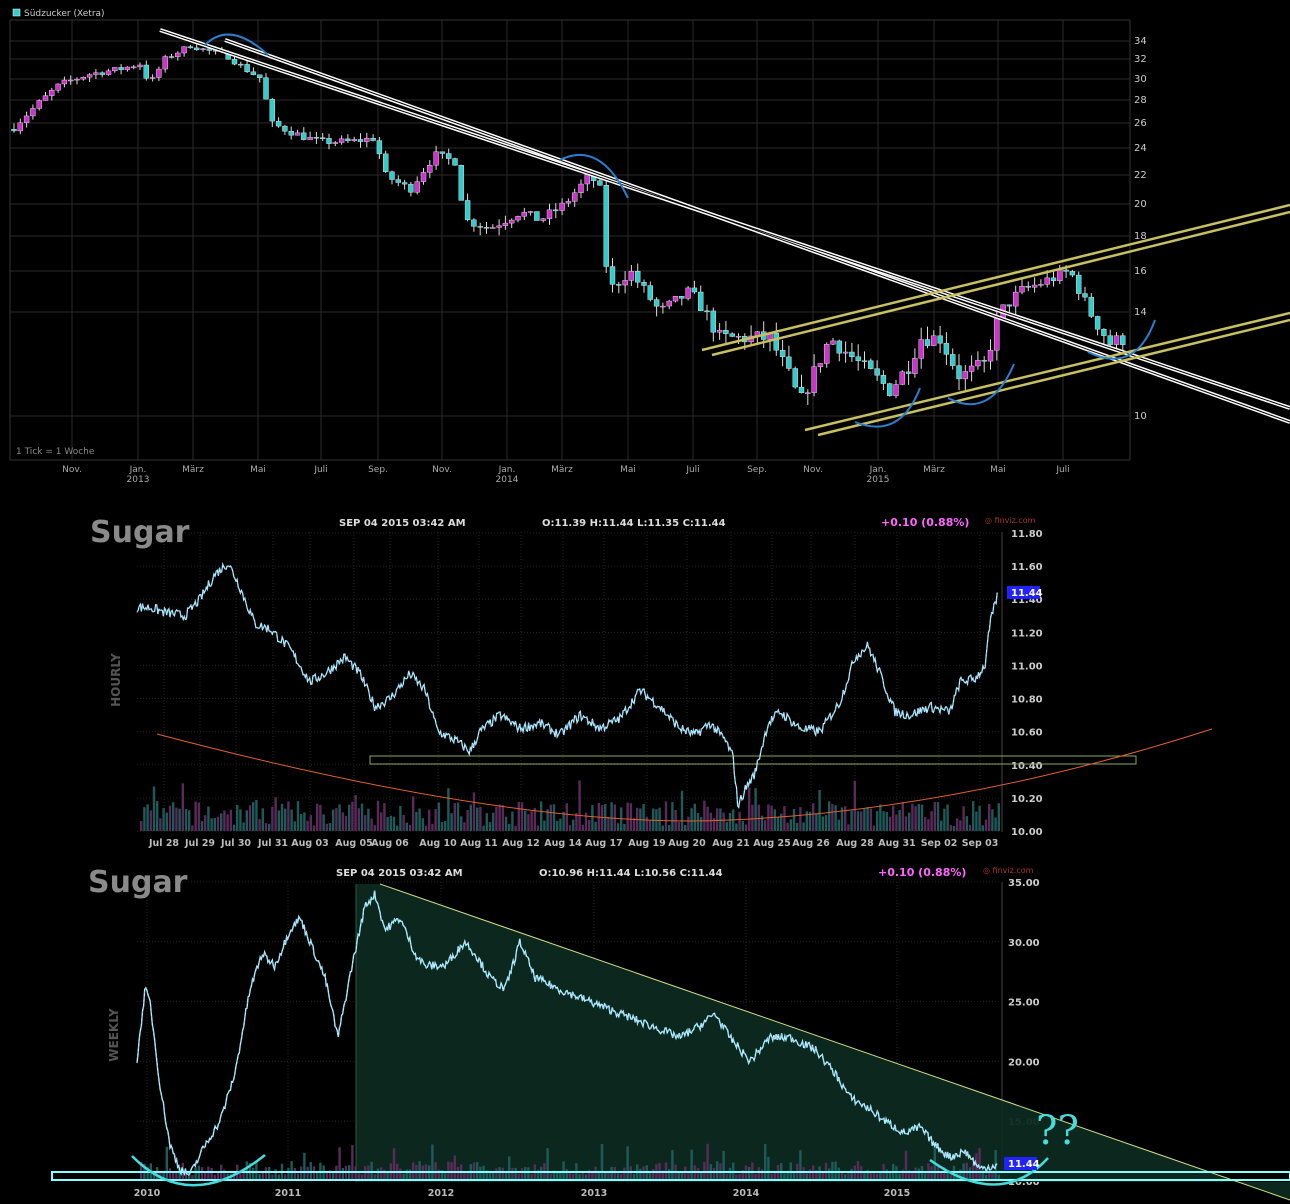  Describe the element at coordinates (520, 843) in the screenshot. I see `x-tick-label: Aug 12` at that location.